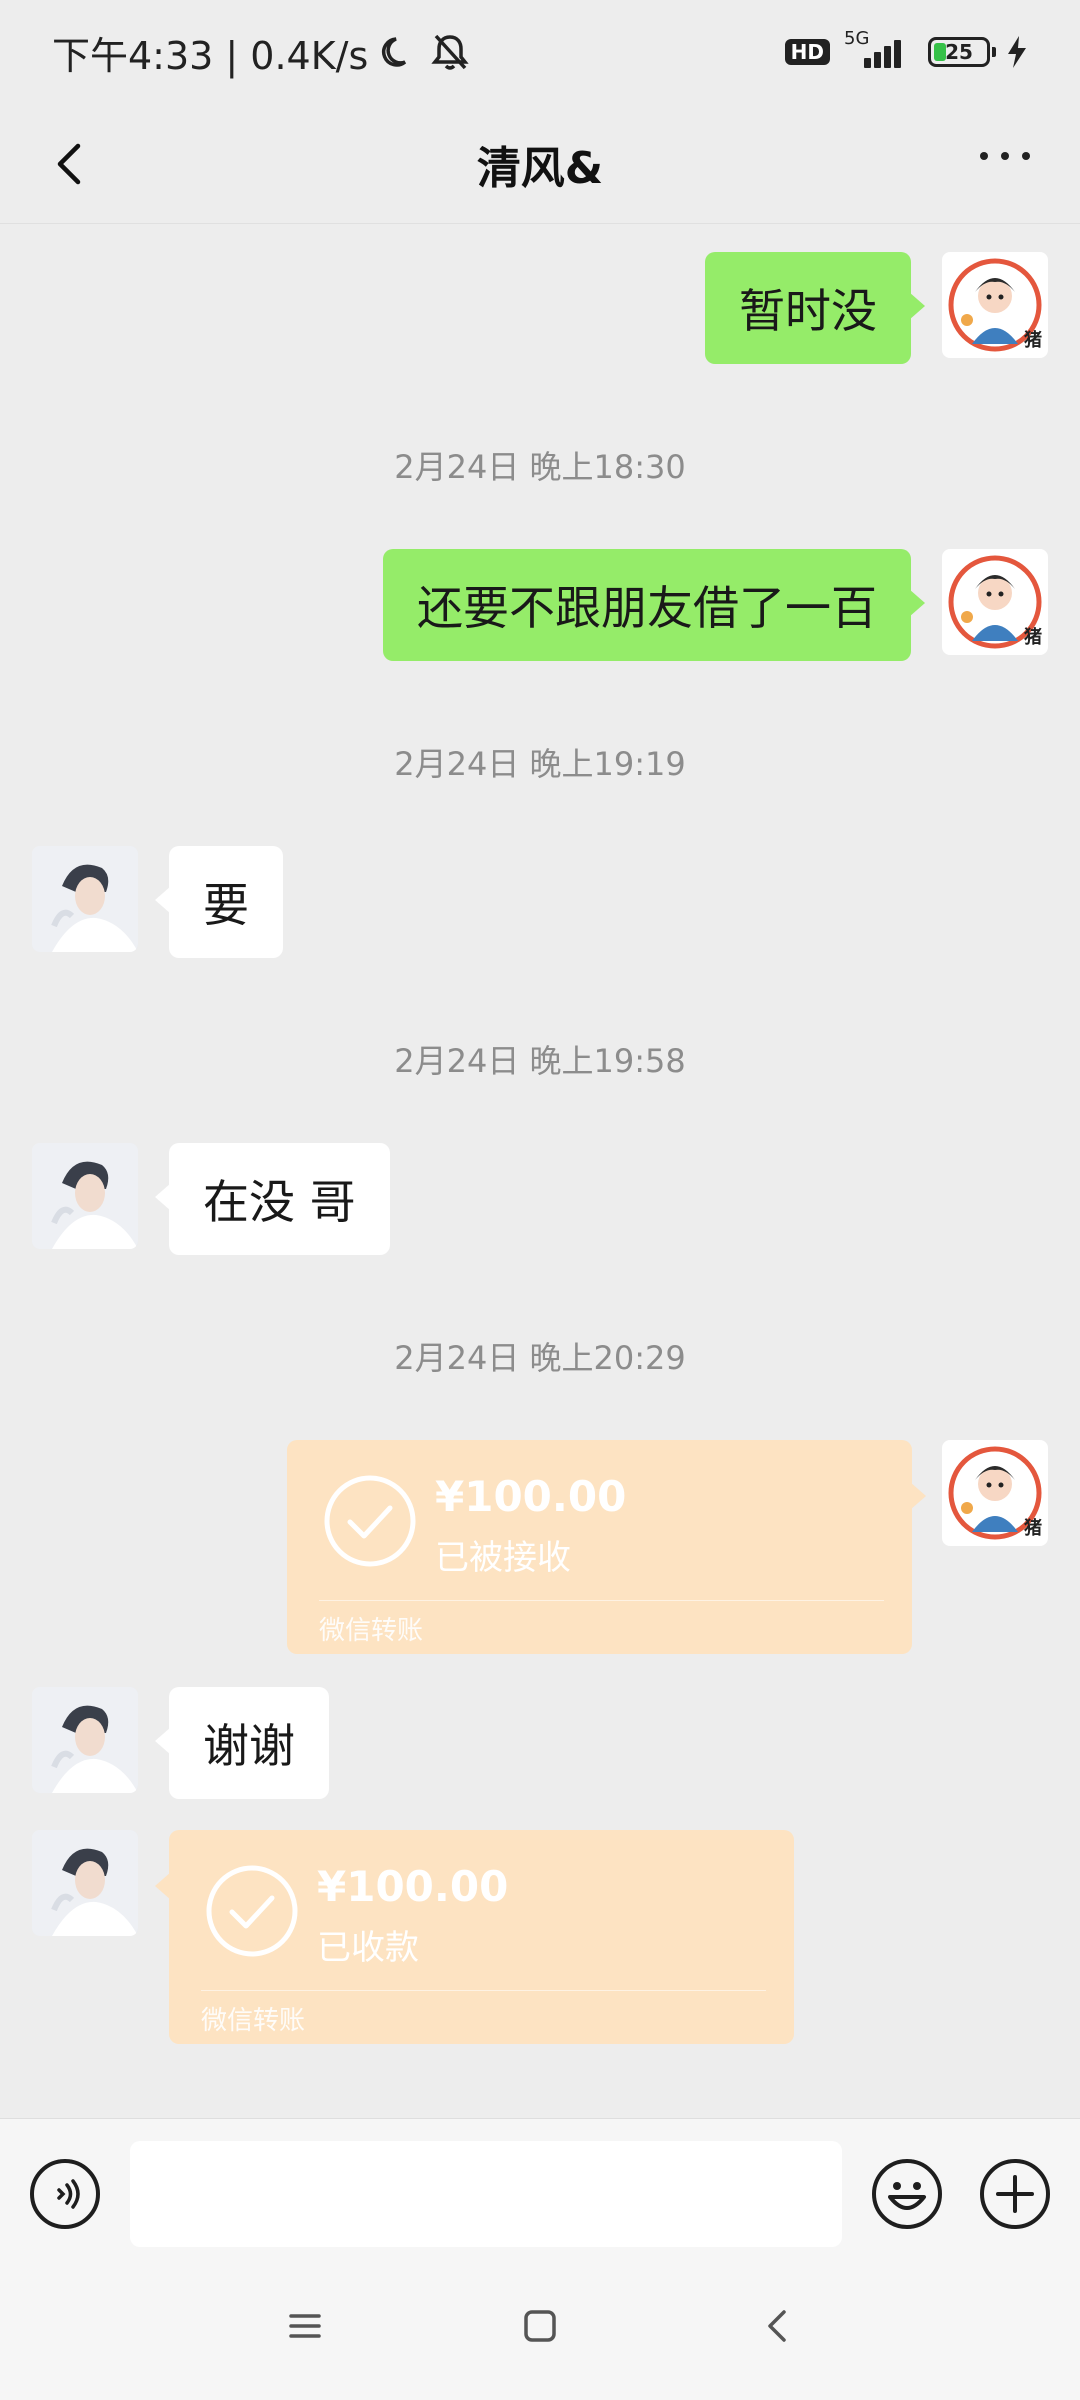 The image size is (1080, 2400). I want to click on home-icon, so click(540, 2326).